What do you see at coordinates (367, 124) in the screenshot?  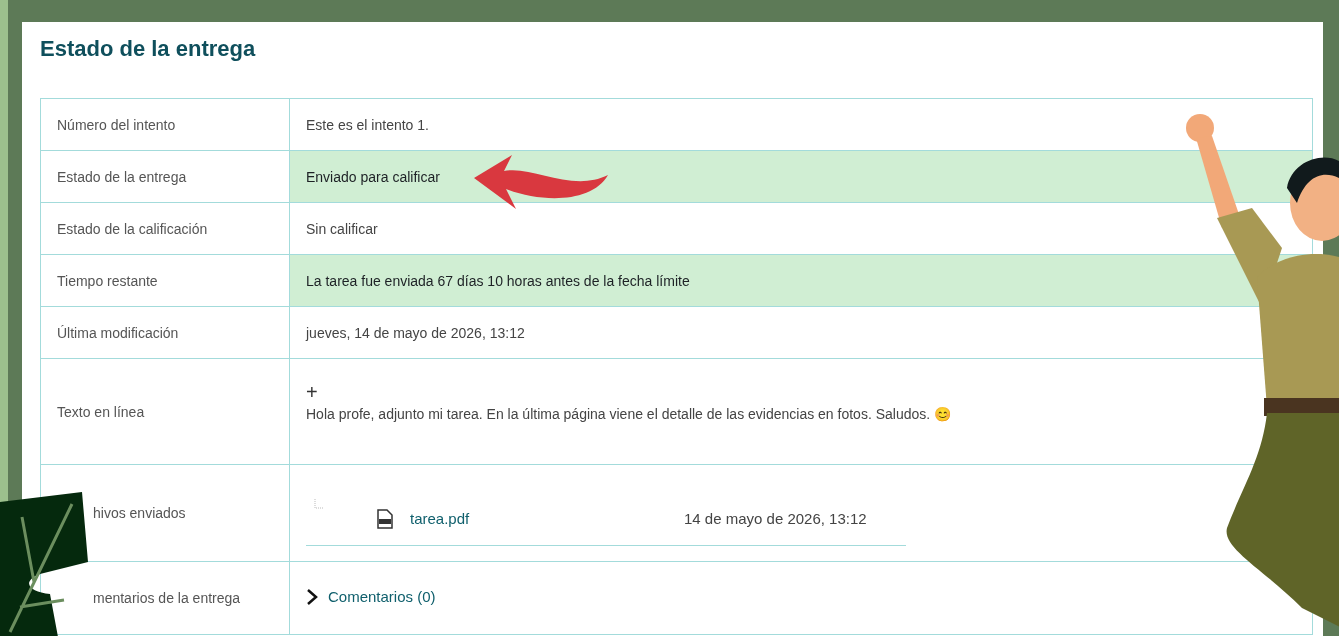 I see `value-text: Este es el intento 1.` at bounding box center [367, 124].